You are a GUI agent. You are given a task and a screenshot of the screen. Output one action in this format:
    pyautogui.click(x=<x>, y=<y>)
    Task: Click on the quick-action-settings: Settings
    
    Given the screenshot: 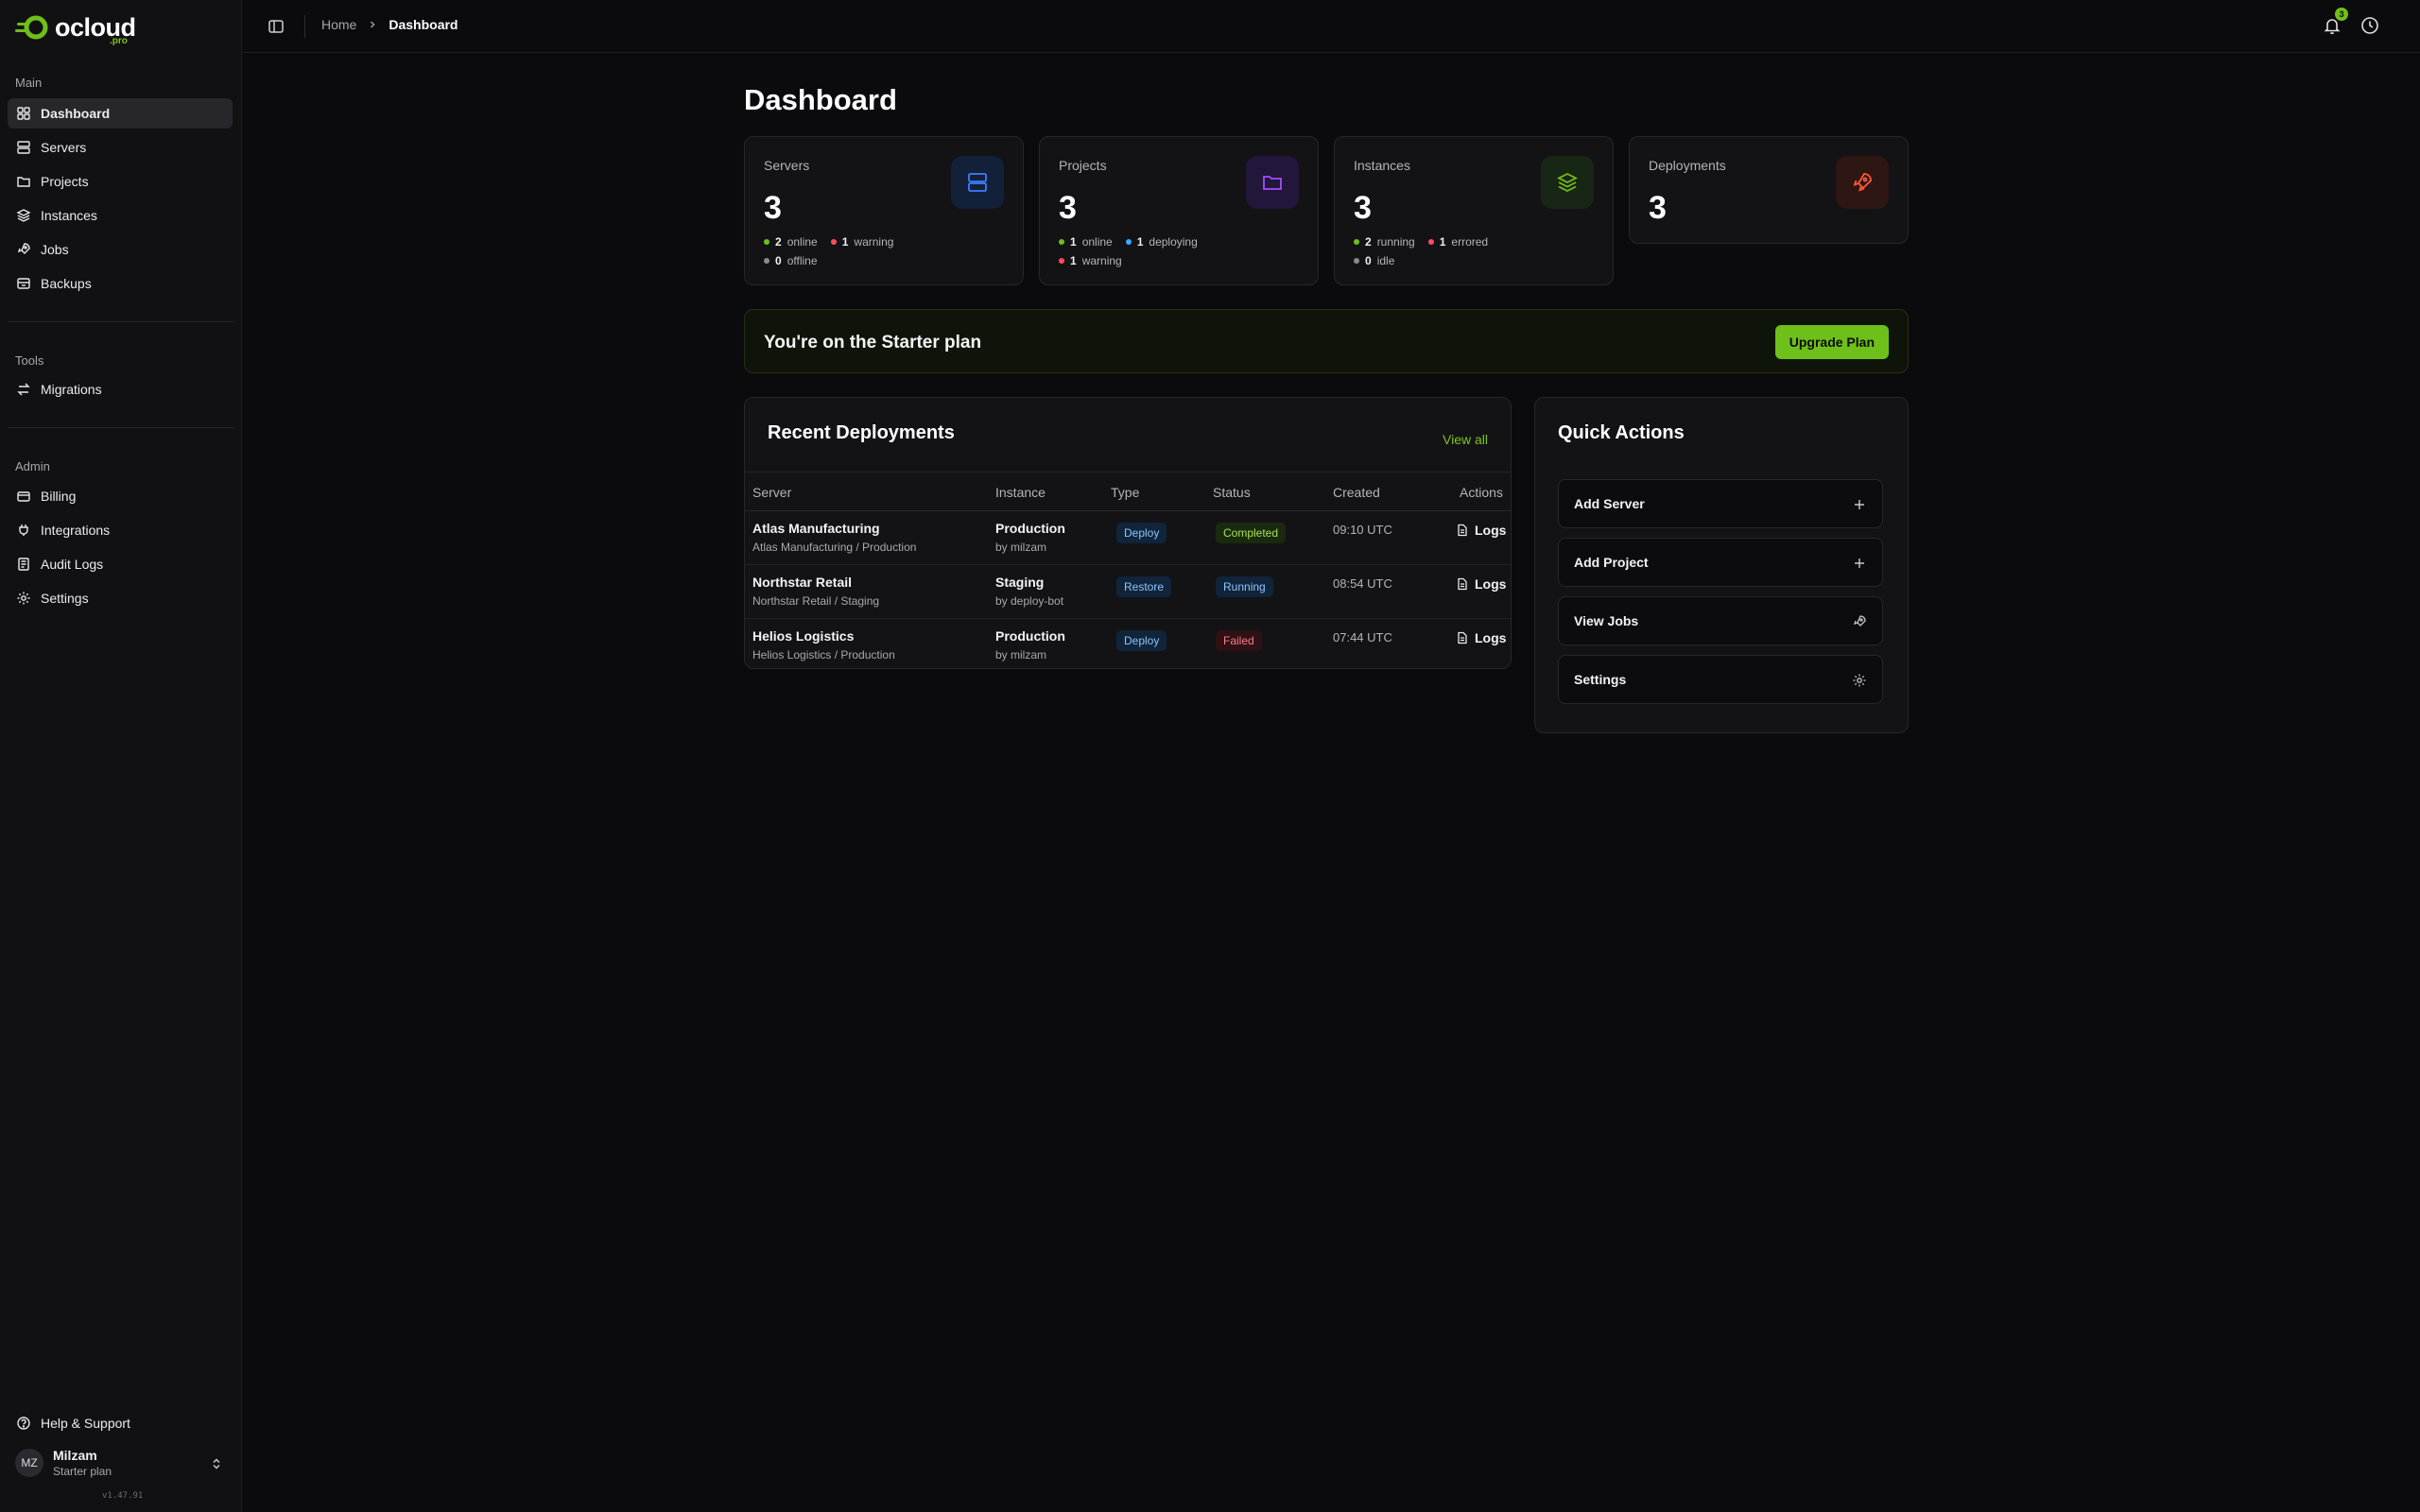 What is the action you would take?
    pyautogui.click(x=1720, y=679)
    